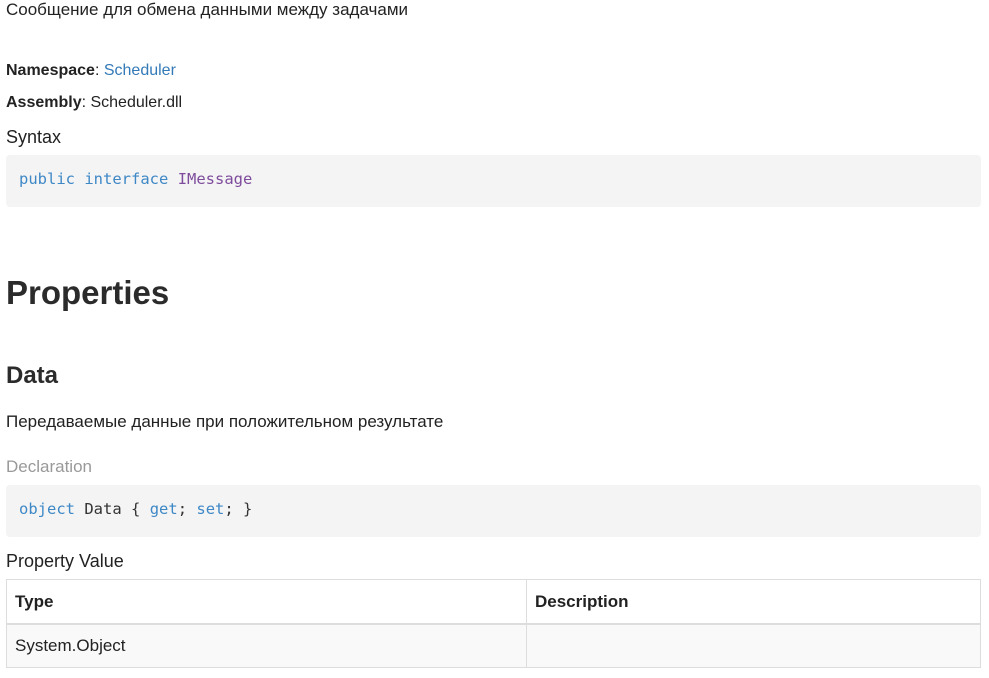  Describe the element at coordinates (493, 511) in the screenshot. I see `declaration-code-block: object Data { get; set; }` at that location.